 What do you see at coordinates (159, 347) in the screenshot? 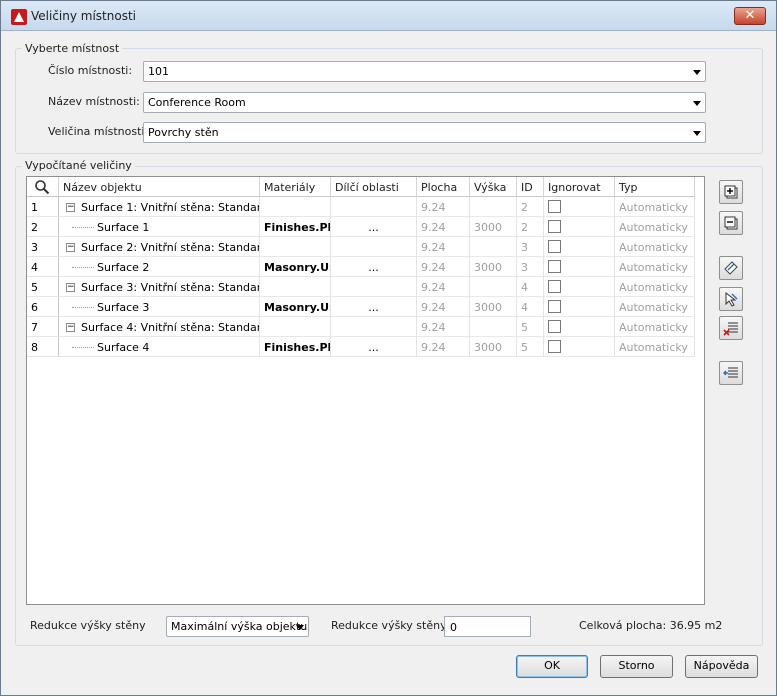
I see `cell-name: Surface 4` at bounding box center [159, 347].